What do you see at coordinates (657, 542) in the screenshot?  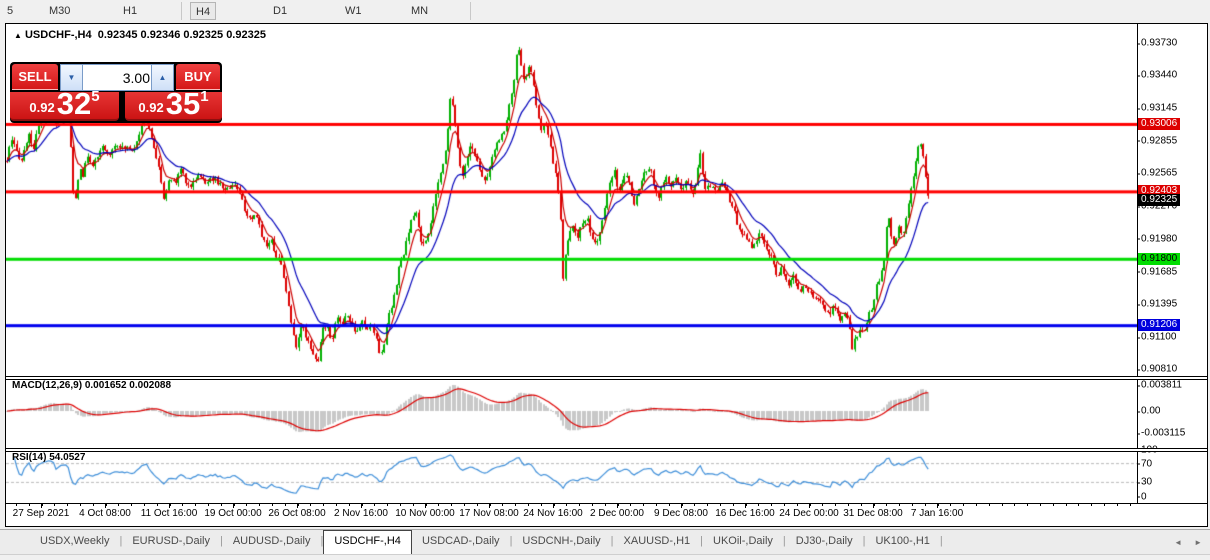 I see `tab-xauusd-h1: XAUUSD-,H1` at bounding box center [657, 542].